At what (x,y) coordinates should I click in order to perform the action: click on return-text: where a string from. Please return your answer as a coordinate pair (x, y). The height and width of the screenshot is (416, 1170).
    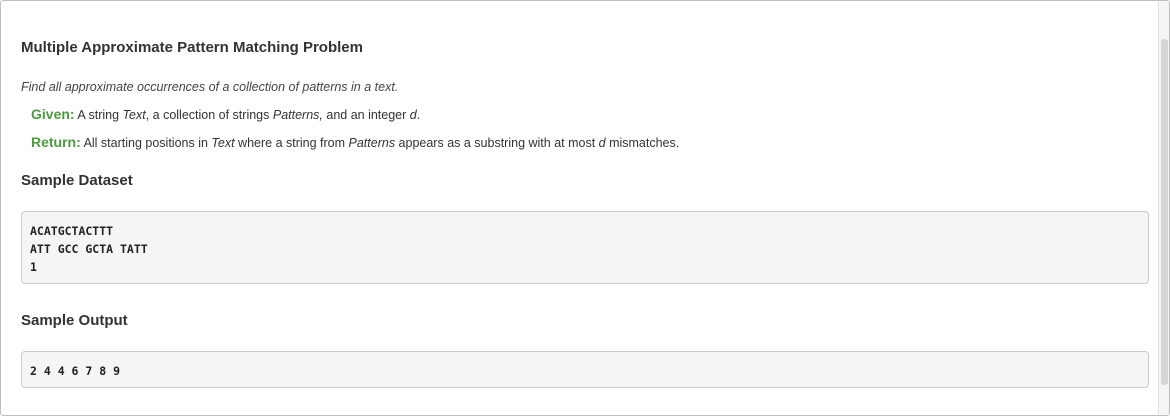
    Looking at the image, I should click on (291, 143).